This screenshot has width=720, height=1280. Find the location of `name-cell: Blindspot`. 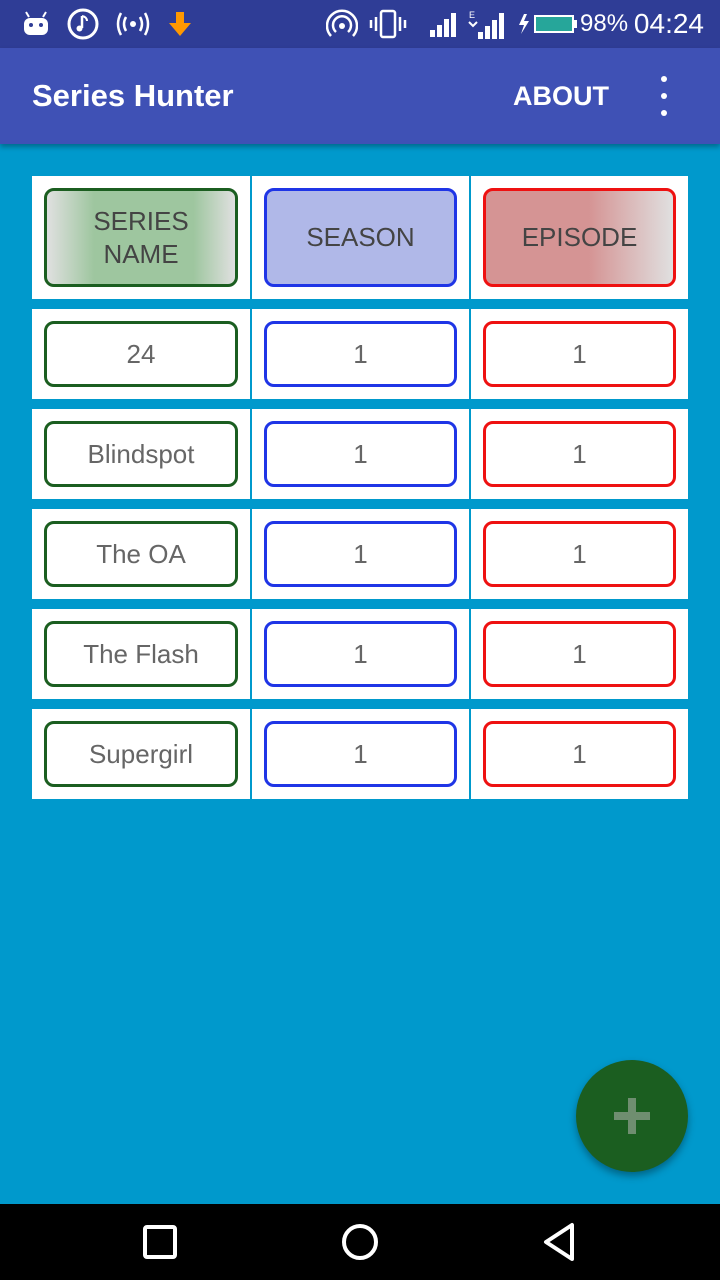

name-cell: Blindspot is located at coordinates (141, 454).